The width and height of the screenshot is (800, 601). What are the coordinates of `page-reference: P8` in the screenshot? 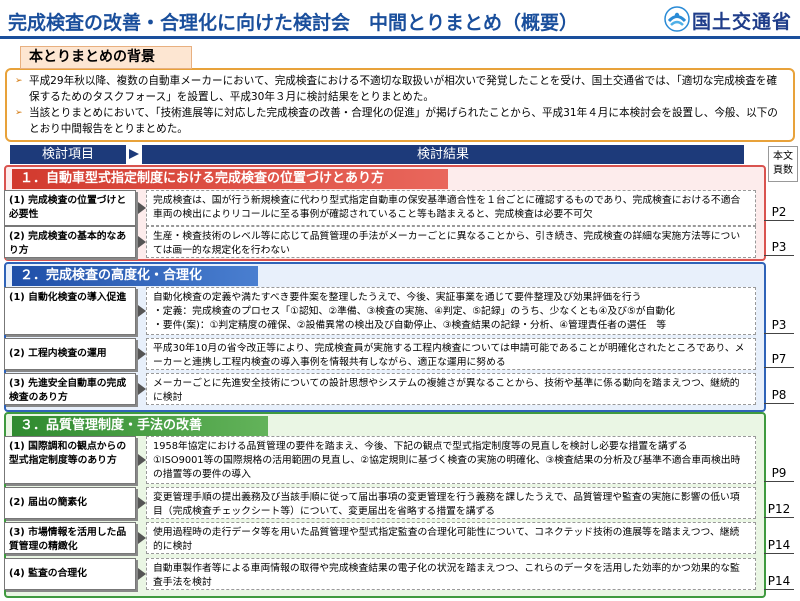 It's located at (779, 396).